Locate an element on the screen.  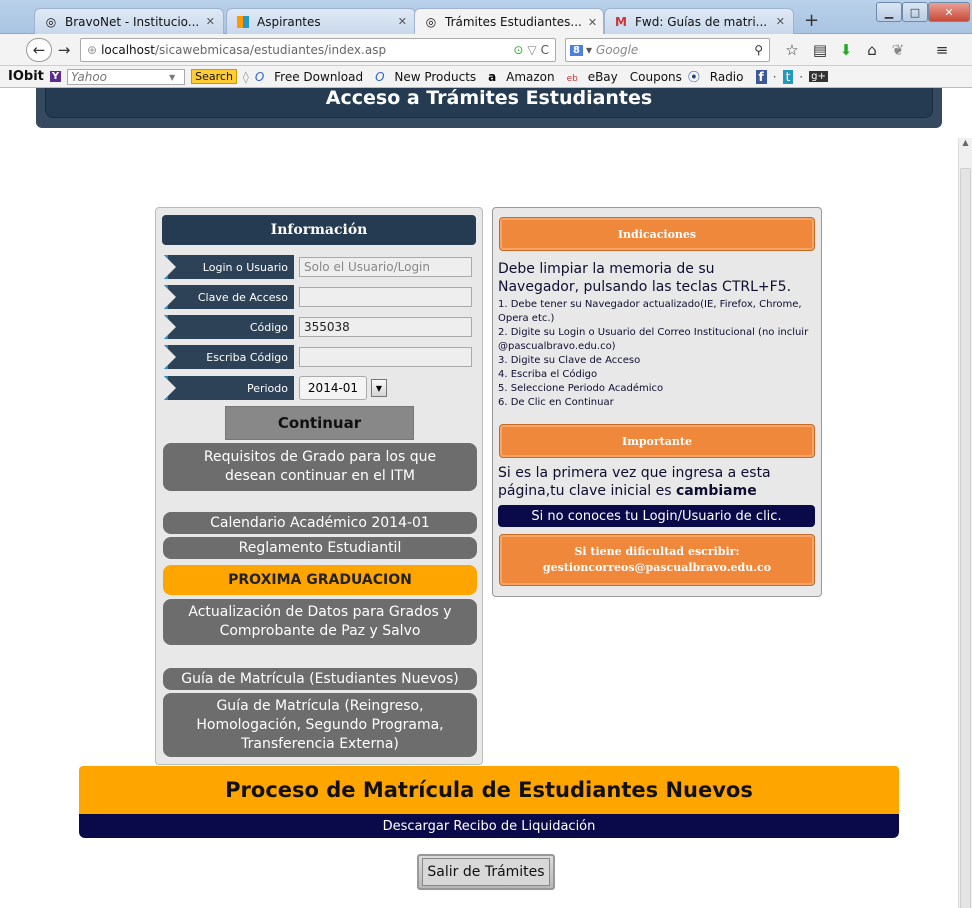
tab-fwd-guias: M Fwd: Guías de matri... ✕ is located at coordinates (699, 21).